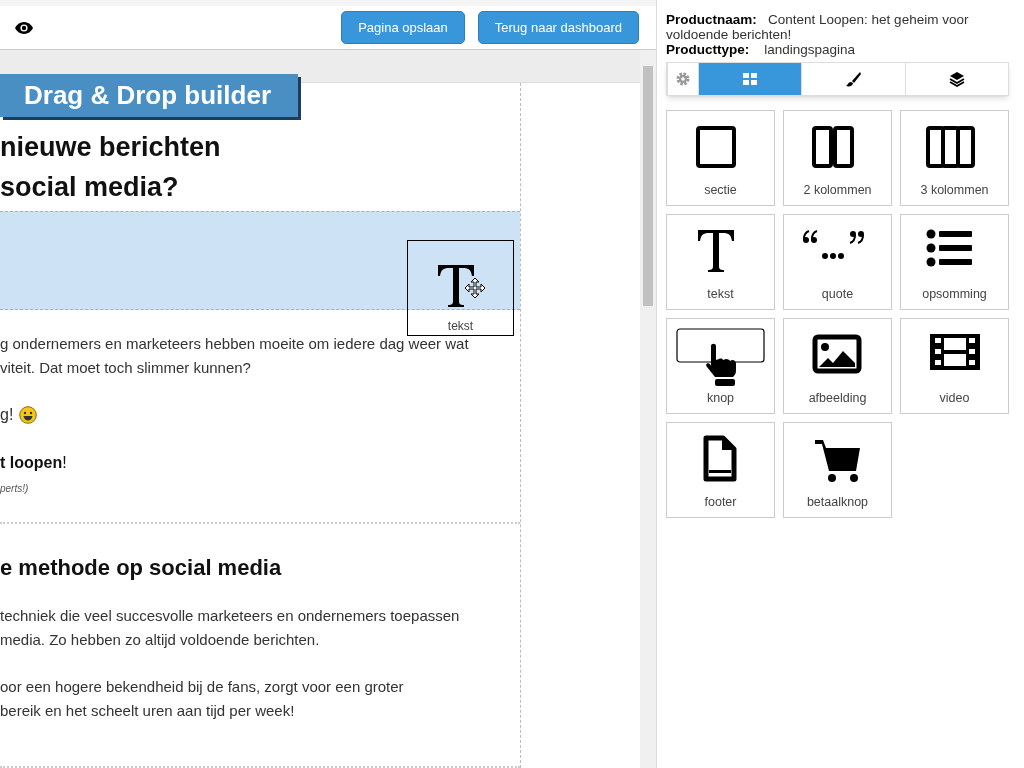 The image size is (1024, 768). Describe the element at coordinates (837, 294) in the screenshot. I see `block-label: quote` at that location.